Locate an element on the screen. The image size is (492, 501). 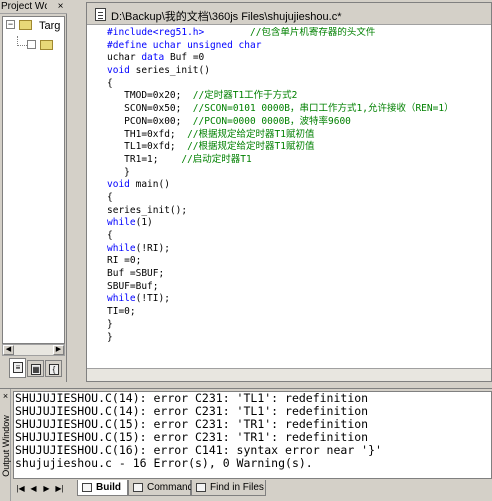
code-line: while(1) is located at coordinates (299, 223).